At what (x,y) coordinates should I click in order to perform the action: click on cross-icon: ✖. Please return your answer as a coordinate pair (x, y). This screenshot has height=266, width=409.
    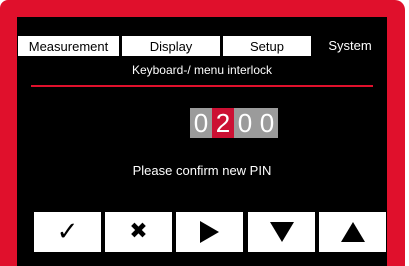
    Looking at the image, I should click on (138, 231).